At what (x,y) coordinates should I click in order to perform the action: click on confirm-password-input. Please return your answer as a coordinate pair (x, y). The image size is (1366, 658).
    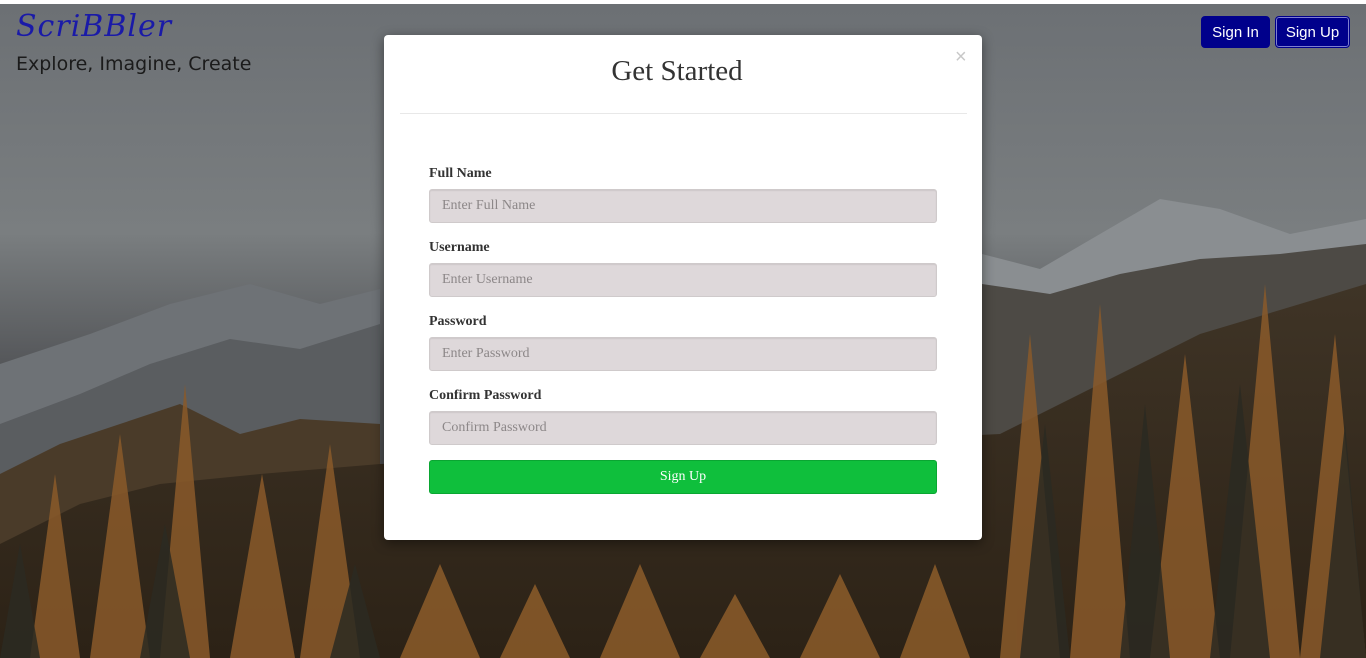
    Looking at the image, I should click on (683, 428).